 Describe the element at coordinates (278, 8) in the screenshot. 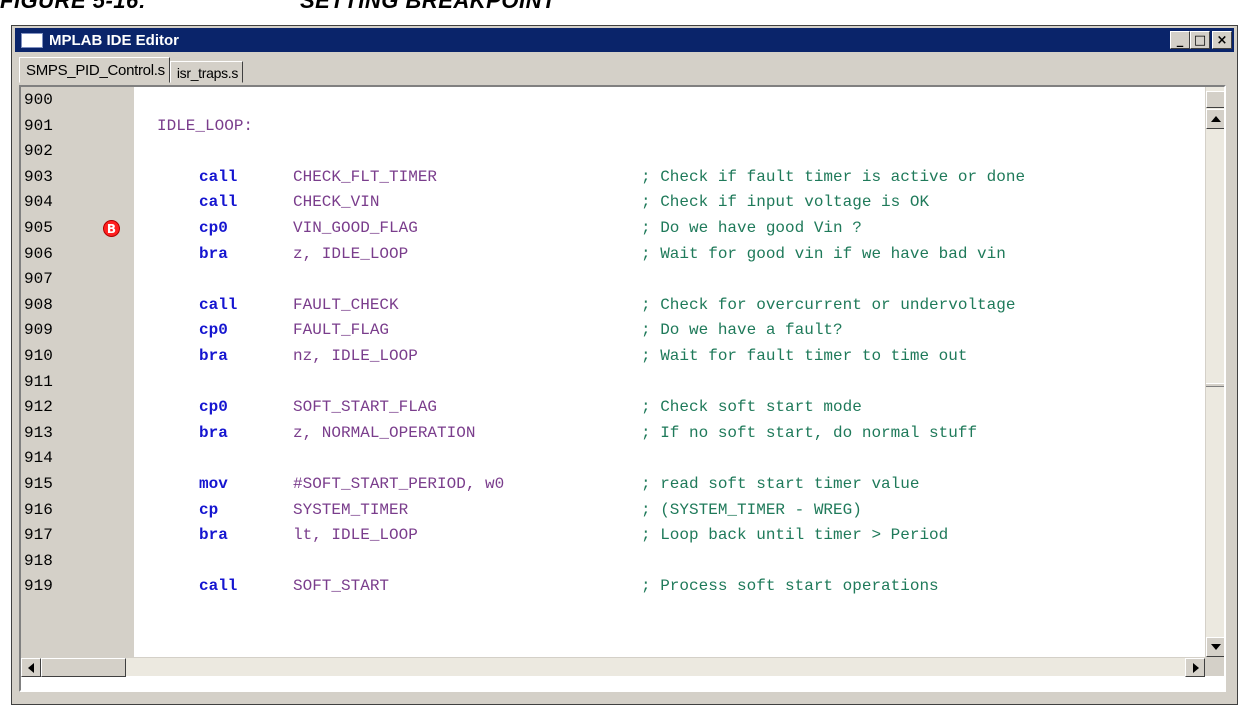

I see `figure-caption: FIGURE 5-16: SETTING BREAKPOINT` at that location.